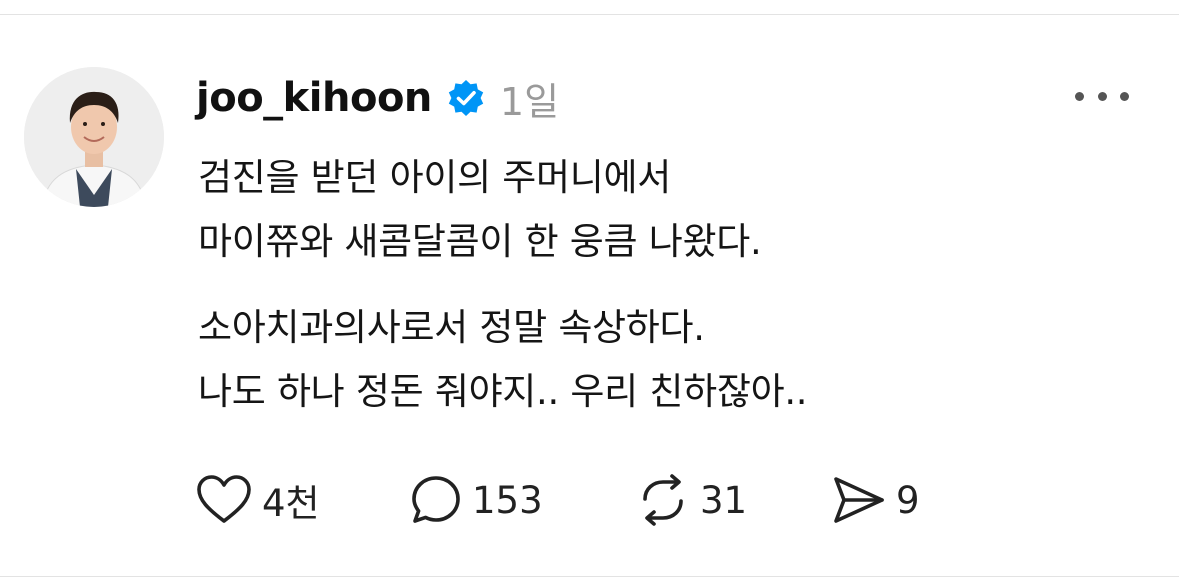 Image resolution: width=1179 pixels, height=584 pixels. I want to click on post-timestamp: 1일, so click(529, 101).